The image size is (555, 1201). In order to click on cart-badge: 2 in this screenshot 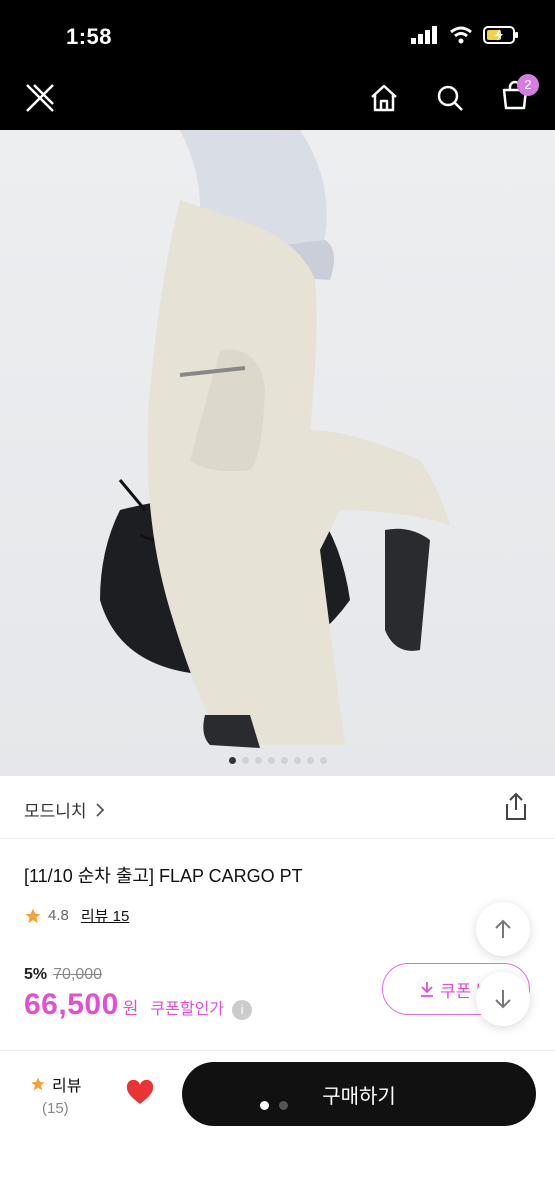, I will do `click(528, 85)`.